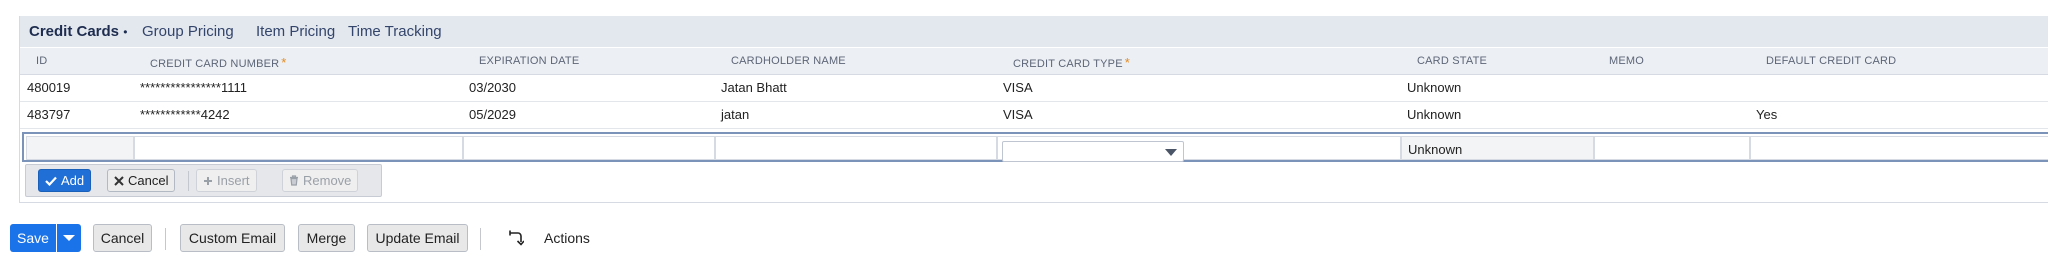 The height and width of the screenshot is (263, 2048). Describe the element at coordinates (119, 180) in the screenshot. I see `close-icon` at that location.